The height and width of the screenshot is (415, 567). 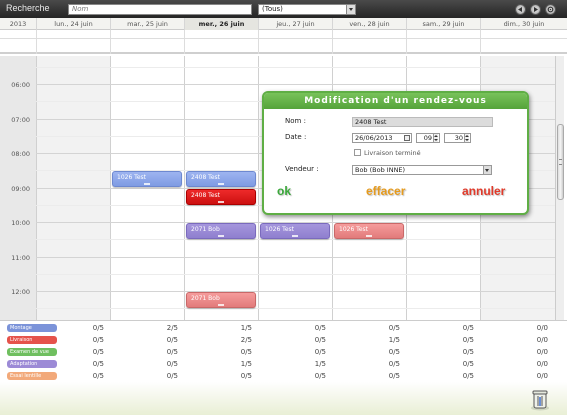 What do you see at coordinates (172, 328) in the screenshot?
I see `summary-value: 2/5` at bounding box center [172, 328].